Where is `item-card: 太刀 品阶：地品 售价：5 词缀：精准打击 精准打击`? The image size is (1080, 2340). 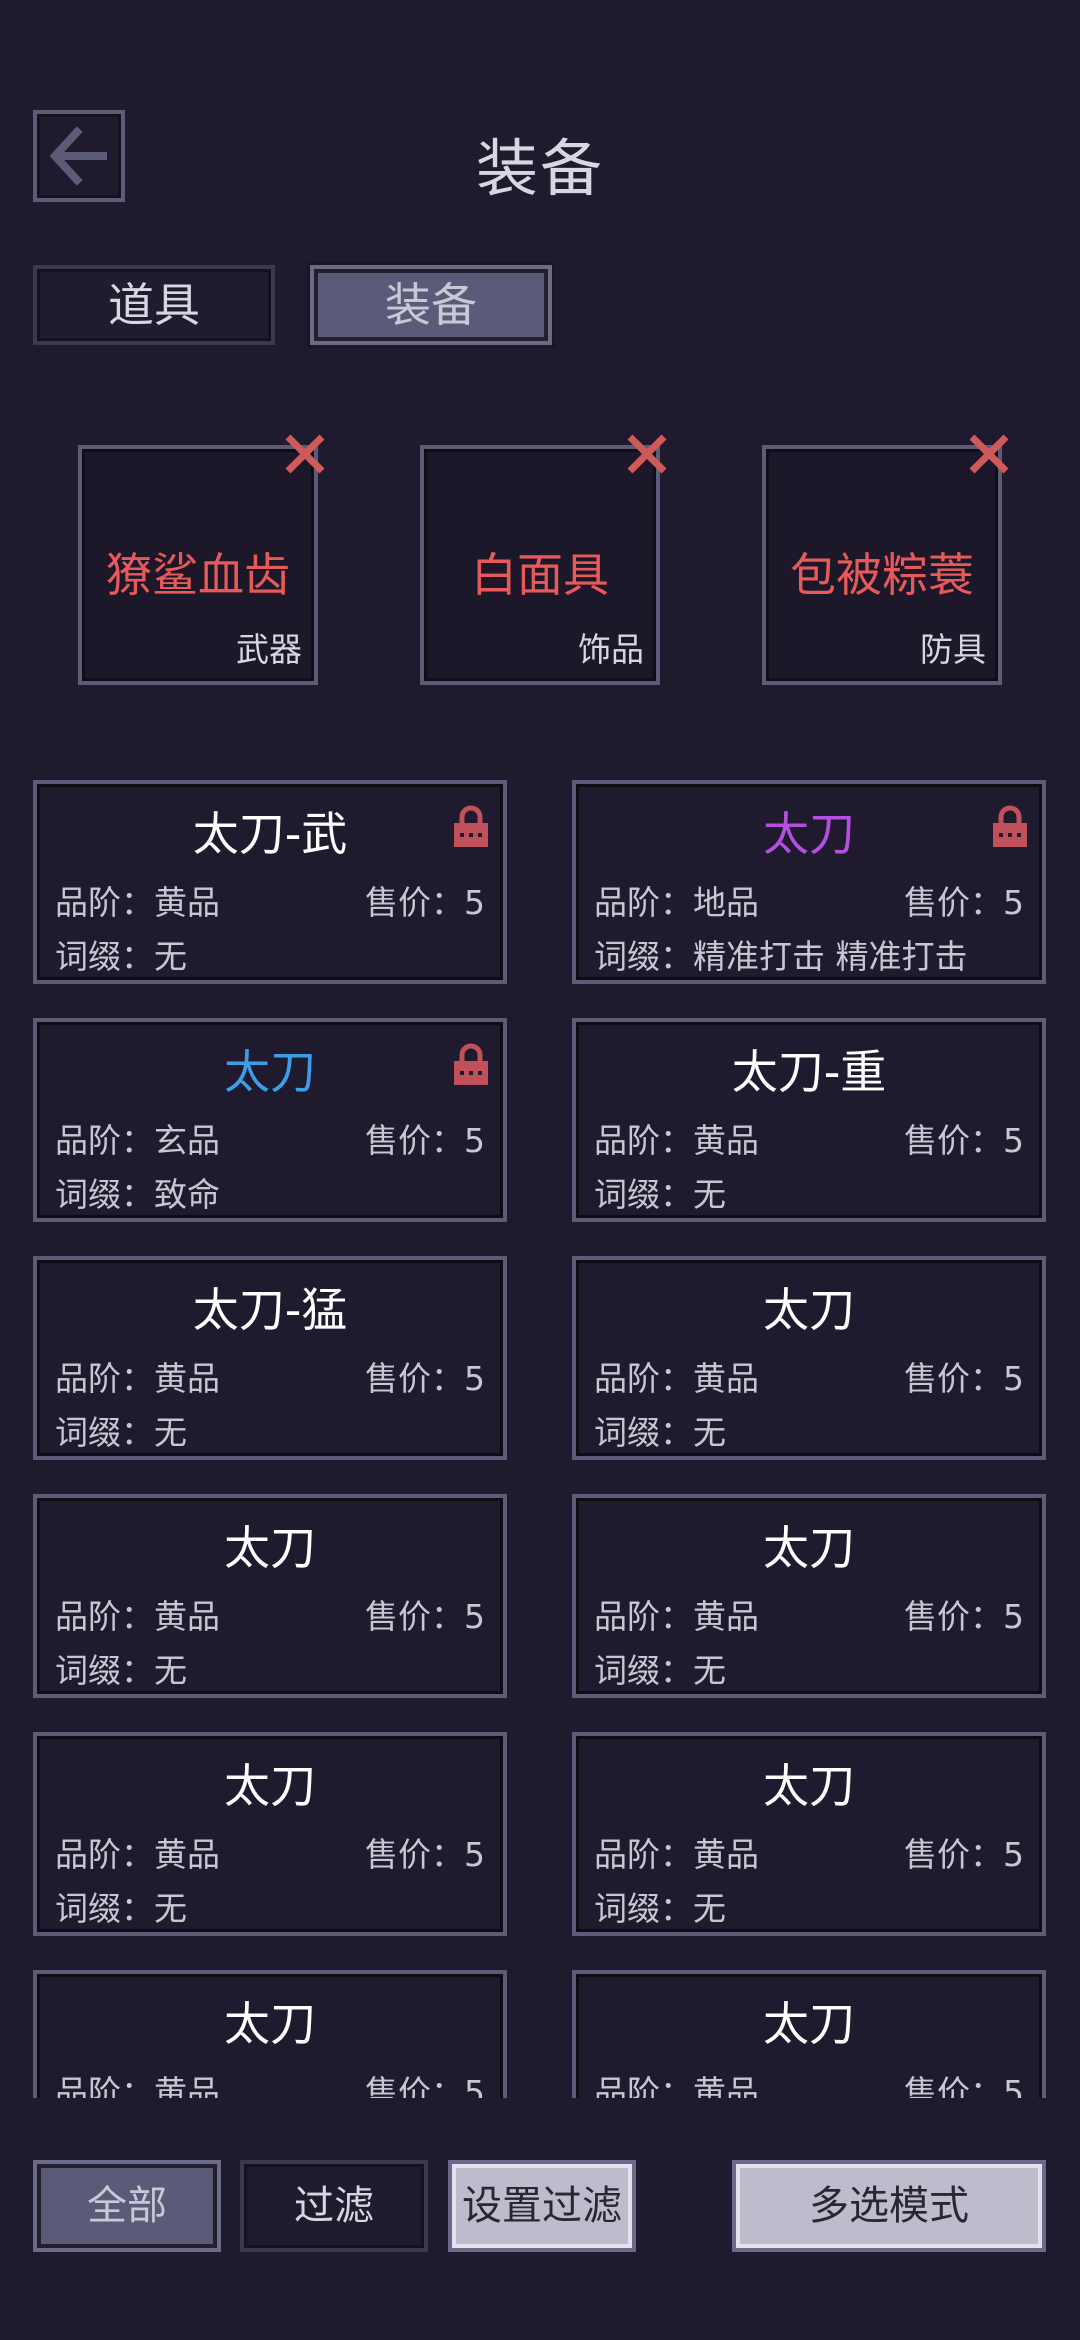 item-card: 太刀 品阶：地品 售价：5 词缀：精准打击 精准打击 is located at coordinates (809, 882).